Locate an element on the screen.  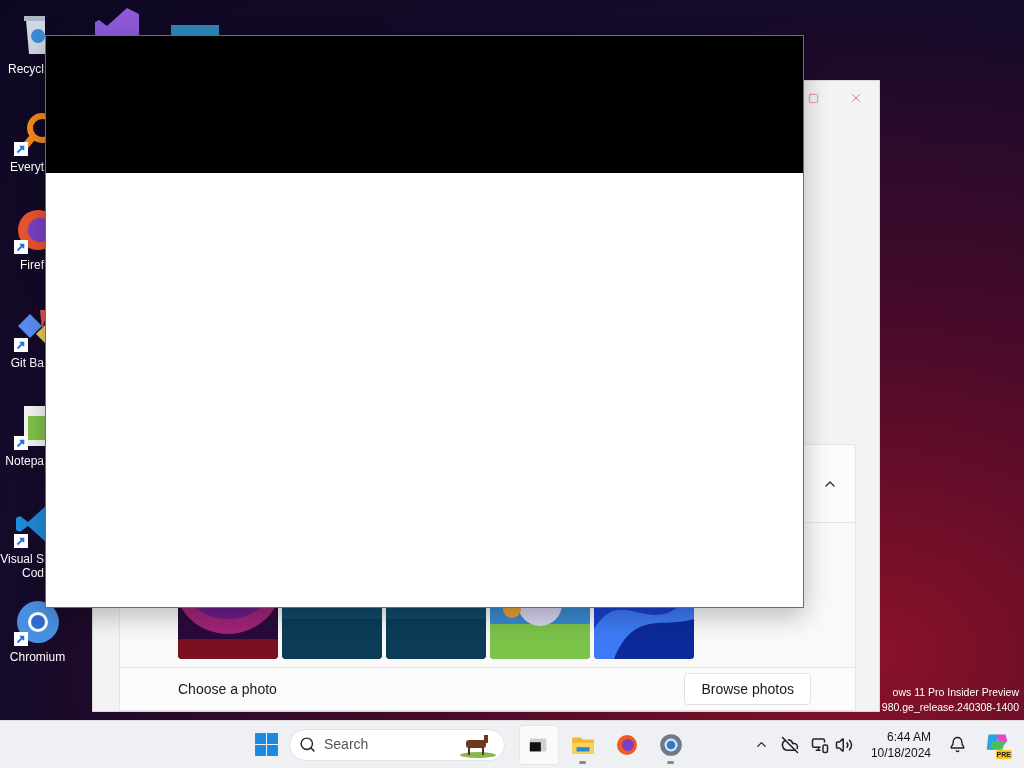
taskbar-app is located at coordinates (539, 744).